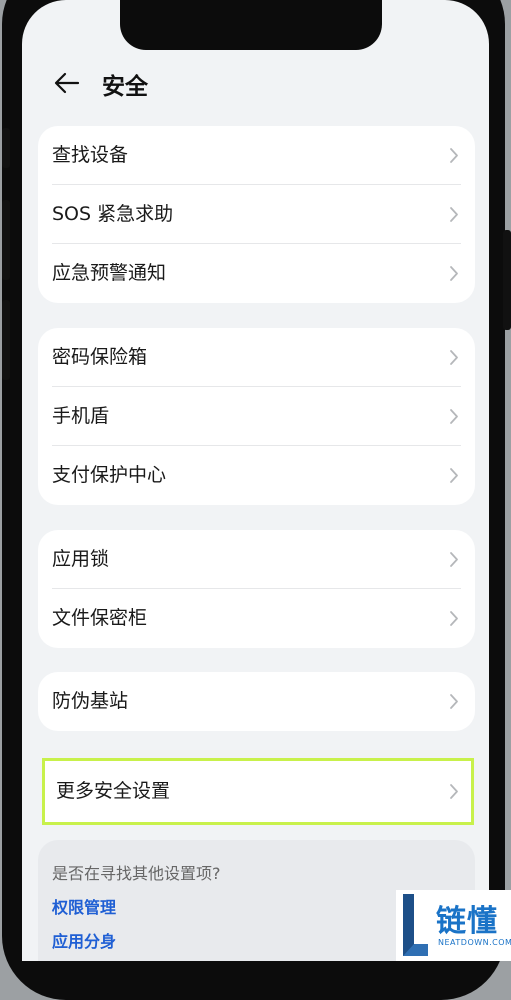  Describe the element at coordinates (467, 921) in the screenshot. I see `watermark-text: 链懂` at that location.